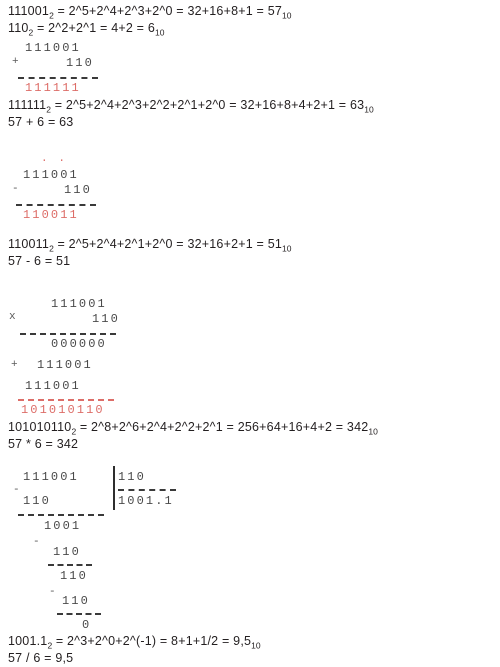  What do you see at coordinates (40, 427) in the screenshot?
I see `multiplication-result-value: 101010110` at bounding box center [40, 427].